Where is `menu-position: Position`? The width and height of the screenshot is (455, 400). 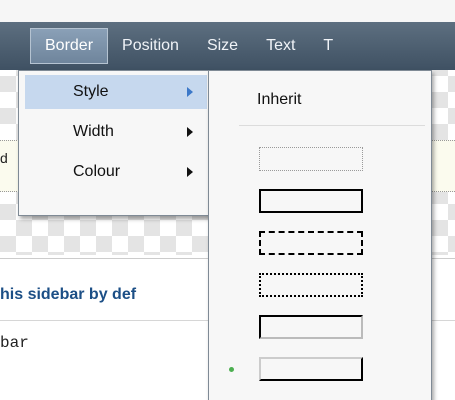
menu-position: Position is located at coordinates (150, 46).